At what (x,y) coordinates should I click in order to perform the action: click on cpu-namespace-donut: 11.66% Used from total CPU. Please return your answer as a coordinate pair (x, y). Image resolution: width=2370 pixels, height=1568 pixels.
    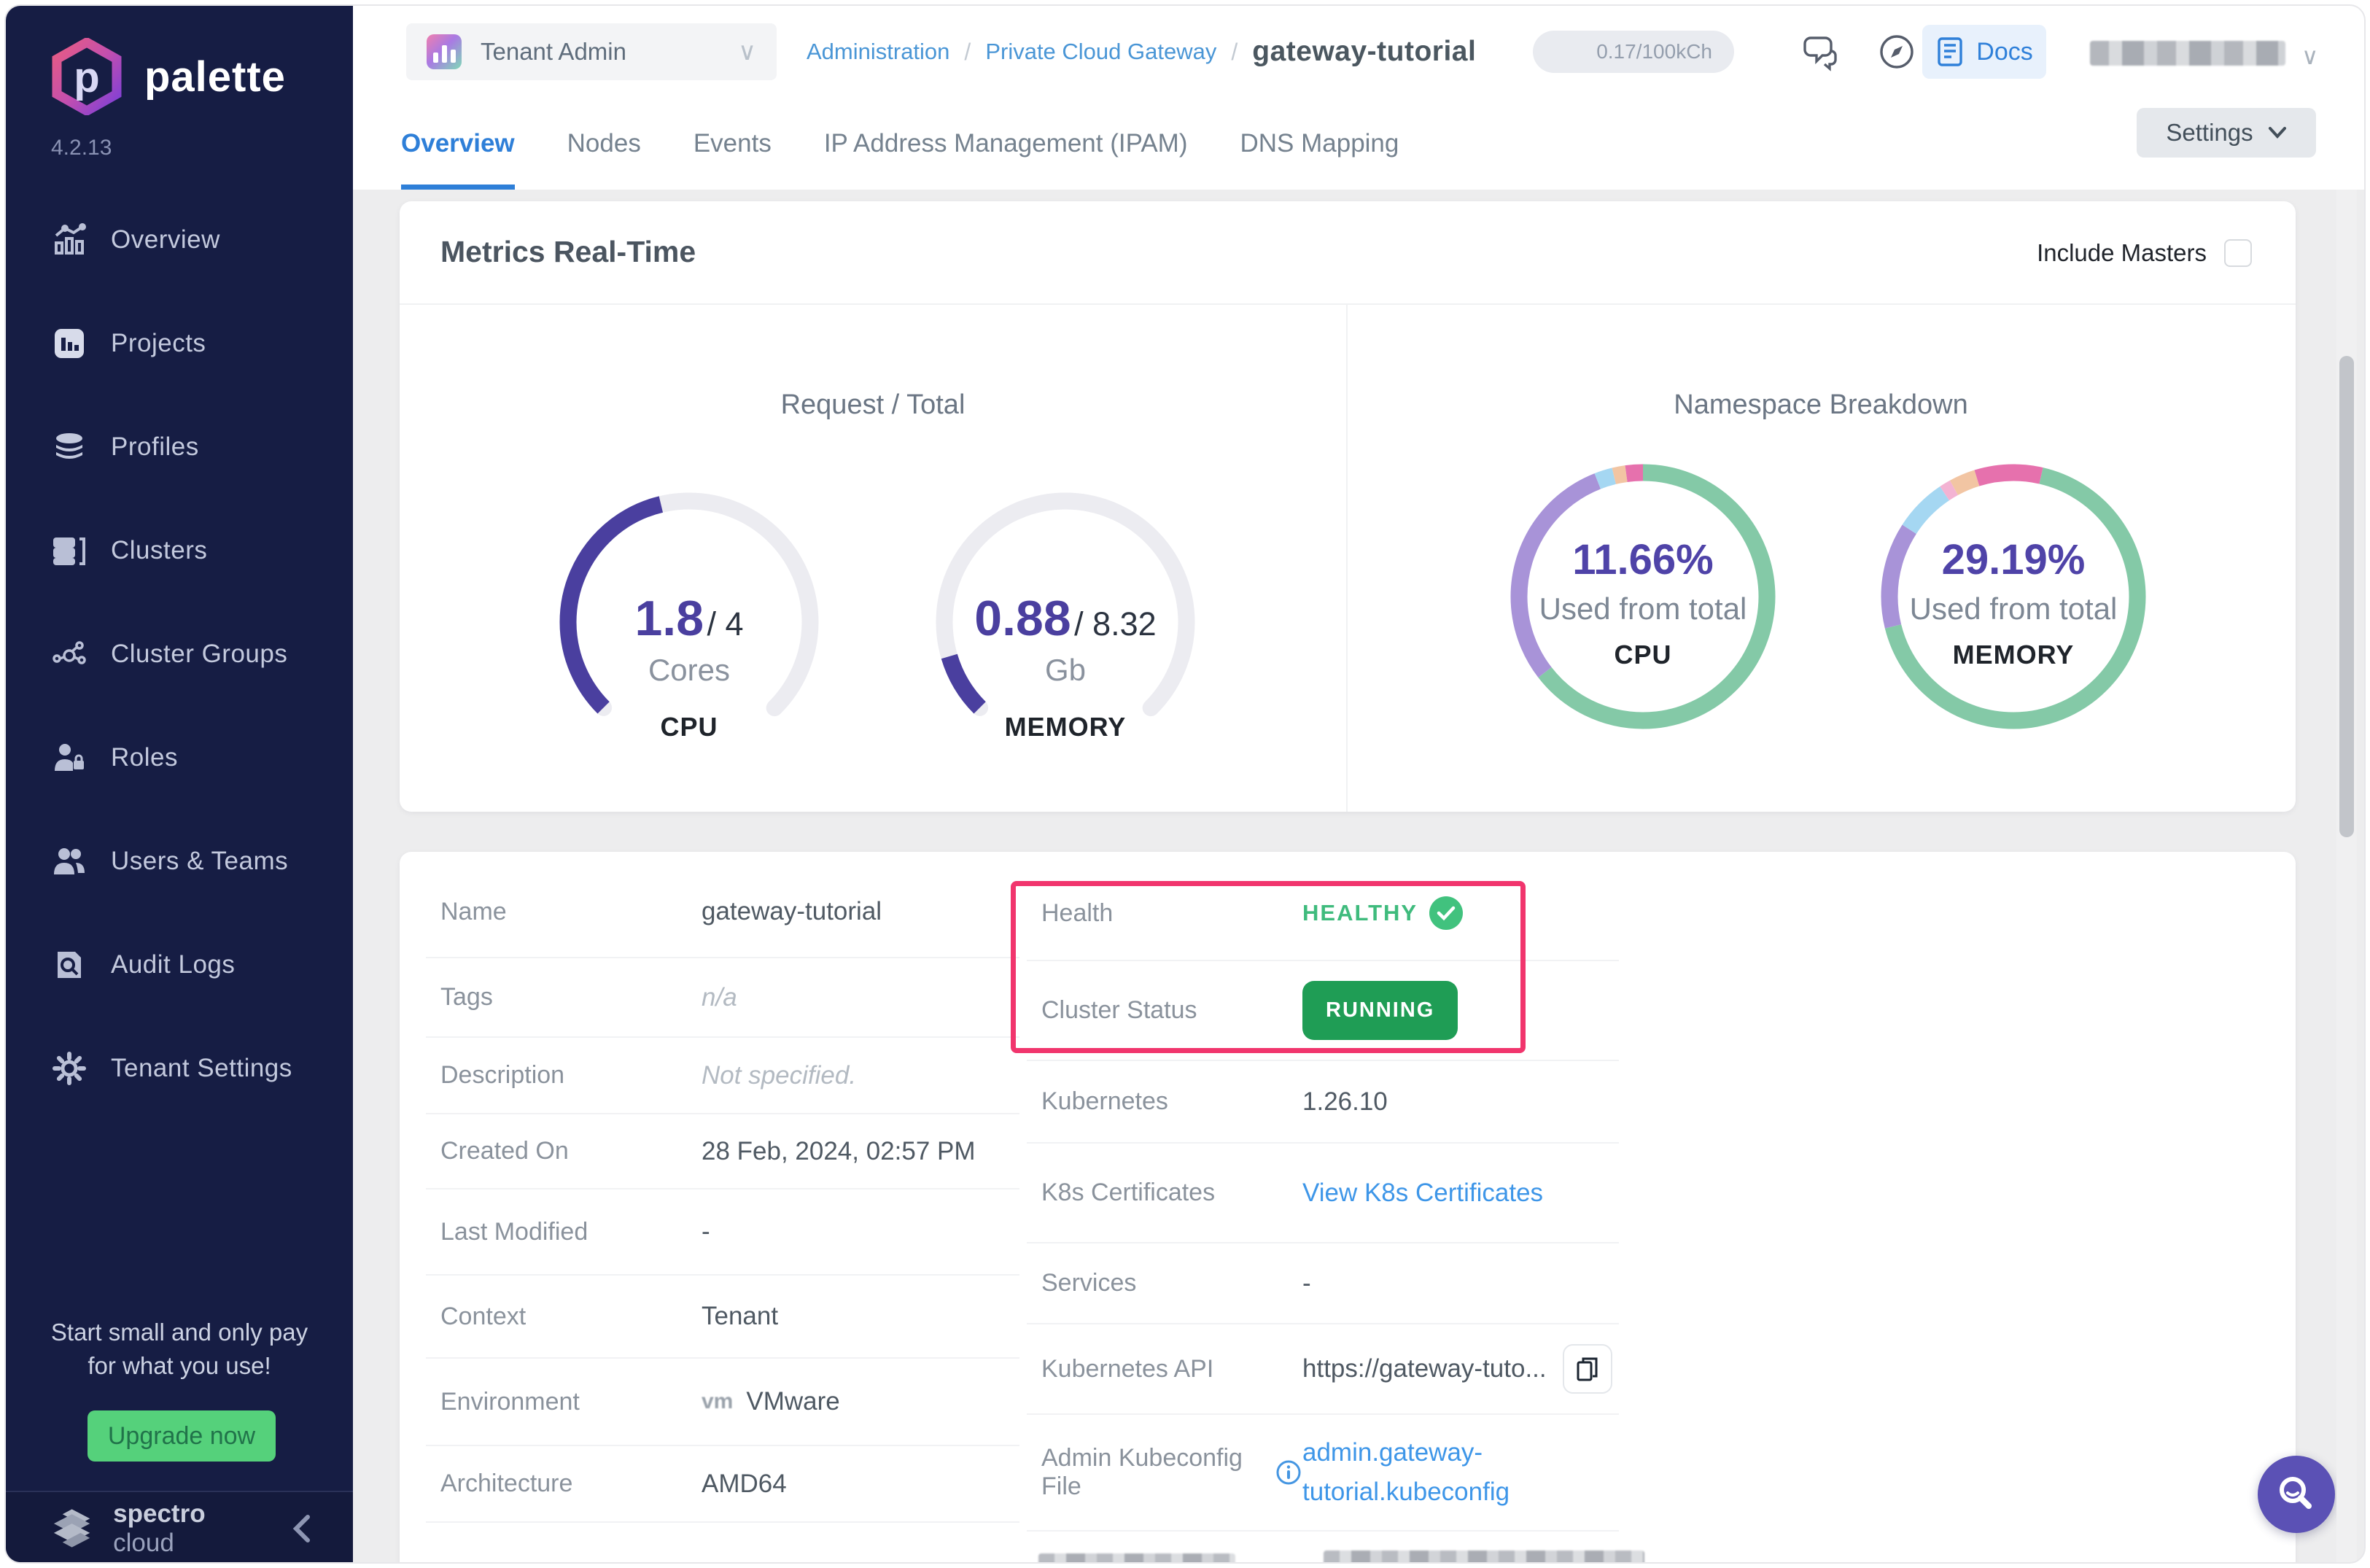
    Looking at the image, I should click on (1643, 597).